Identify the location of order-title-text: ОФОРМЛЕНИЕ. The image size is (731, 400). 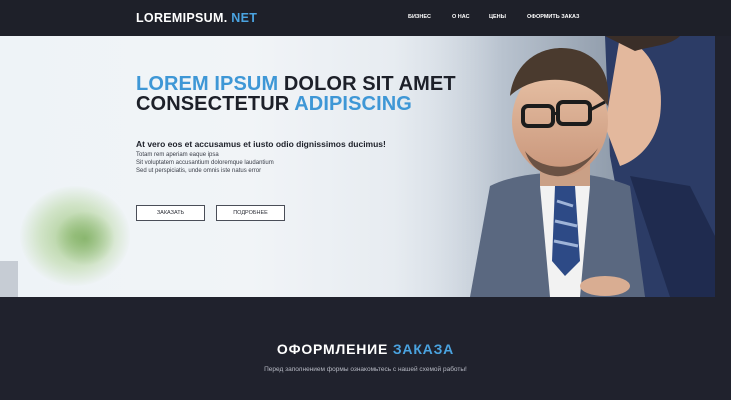
(332, 349).